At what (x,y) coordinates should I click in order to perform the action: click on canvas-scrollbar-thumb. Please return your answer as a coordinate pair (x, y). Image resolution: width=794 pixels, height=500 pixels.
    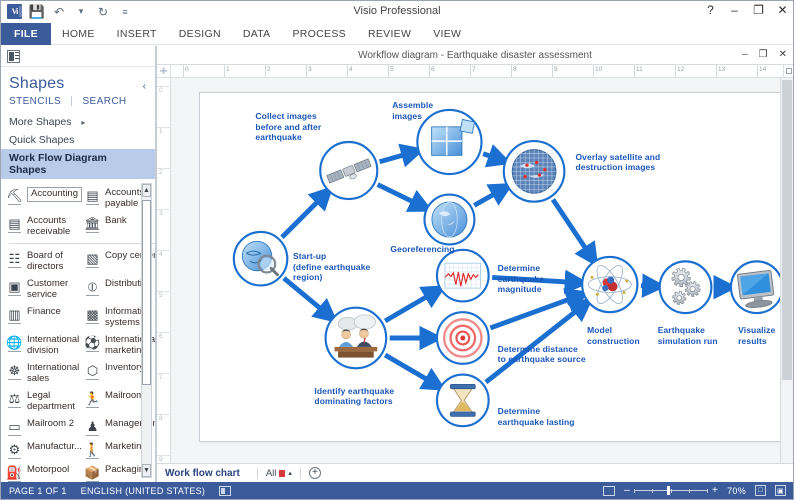
    Looking at the image, I should click on (787, 230).